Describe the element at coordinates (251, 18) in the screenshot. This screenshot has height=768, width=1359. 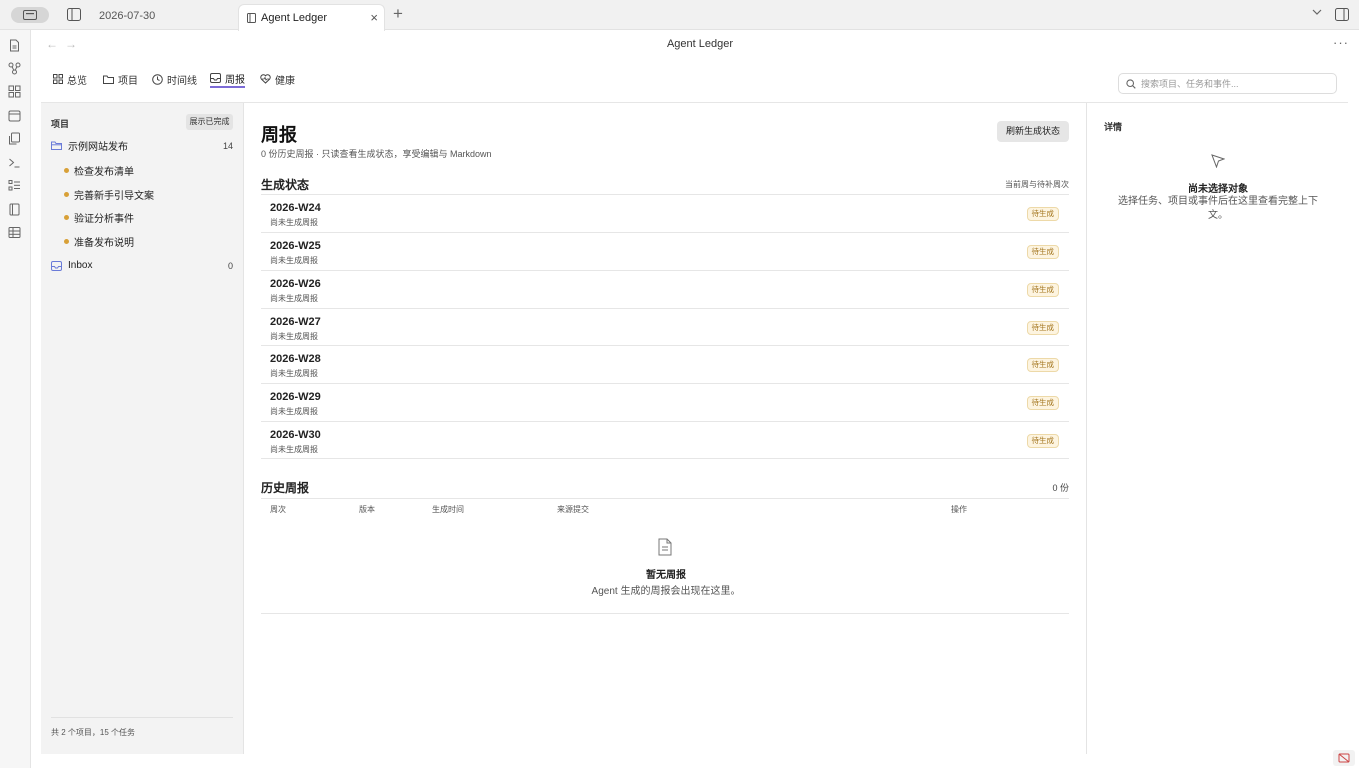
I see `document-icon` at that location.